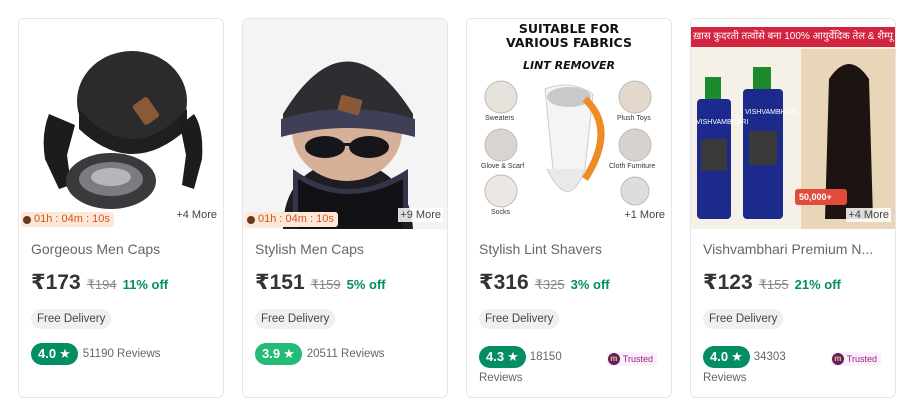 The width and height of the screenshot is (919, 412). Describe the element at coordinates (644, 215) in the screenshot. I see `more-variants: +1 More` at that location.